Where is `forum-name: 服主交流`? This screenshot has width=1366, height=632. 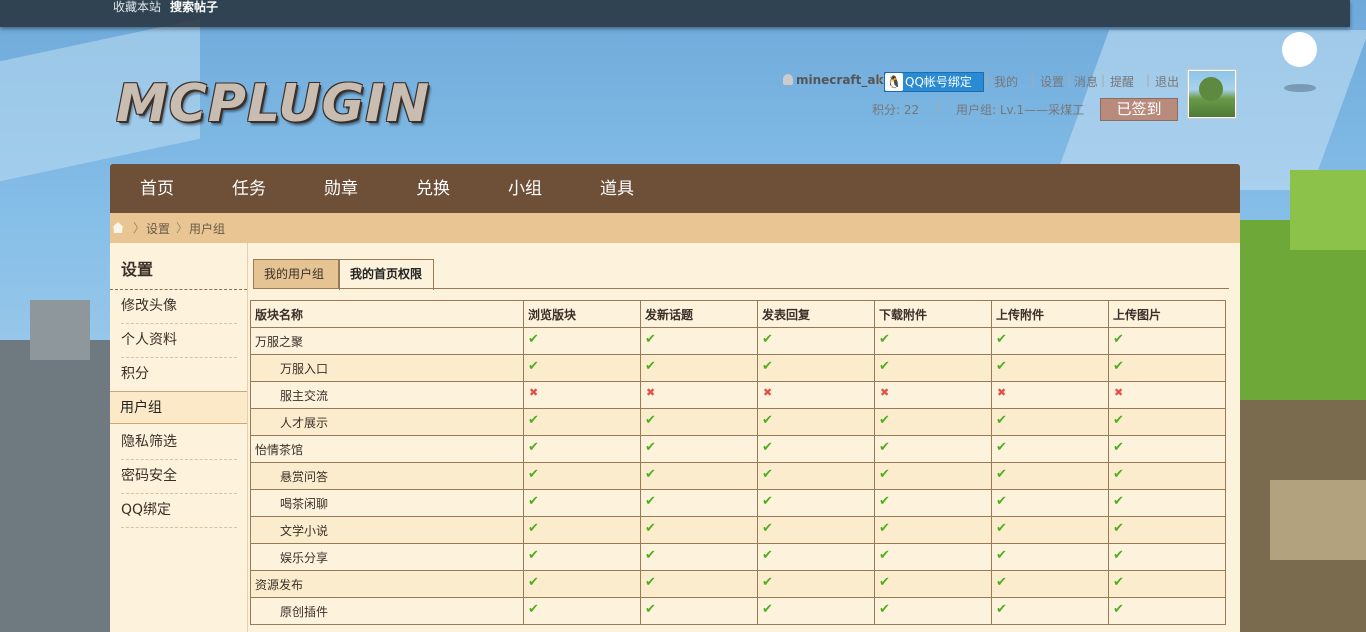 forum-name: 服主交流 is located at coordinates (304, 395).